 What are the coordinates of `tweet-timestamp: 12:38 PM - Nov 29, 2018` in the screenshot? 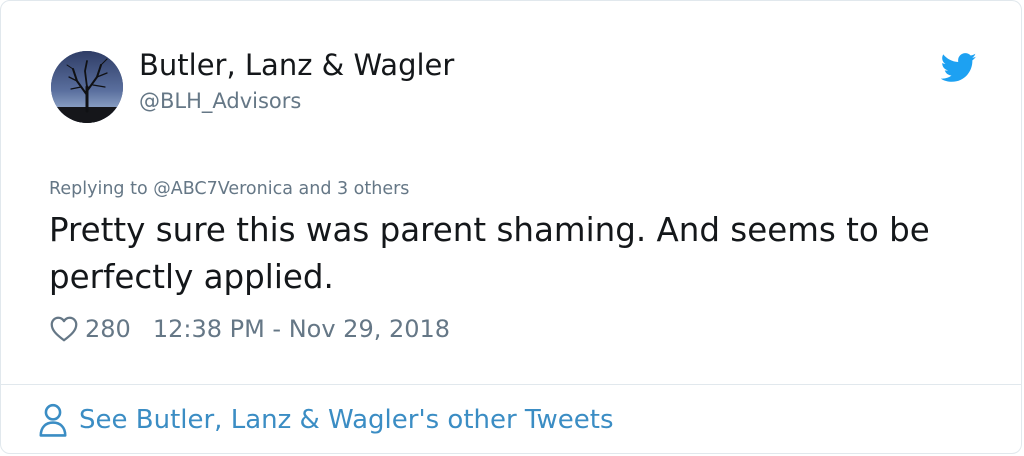 It's located at (301, 329).